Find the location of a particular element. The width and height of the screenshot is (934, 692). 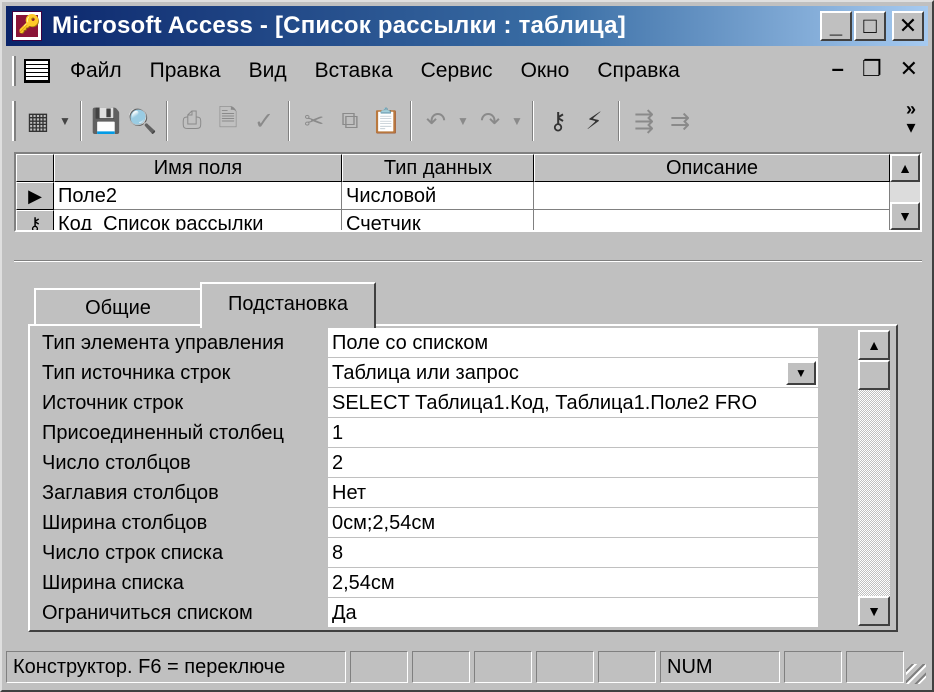

print-preview-icon: 🗎 is located at coordinates (228, 121).